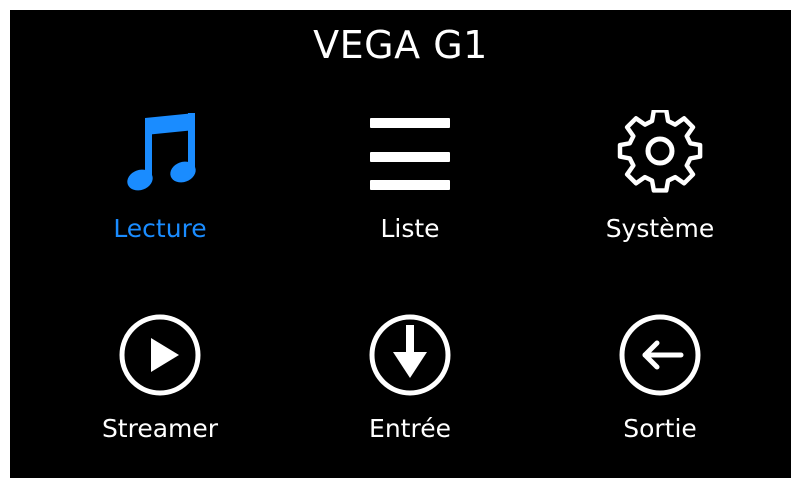 The height and width of the screenshot is (484, 801). I want to click on play-circle-icon, so click(160, 355).